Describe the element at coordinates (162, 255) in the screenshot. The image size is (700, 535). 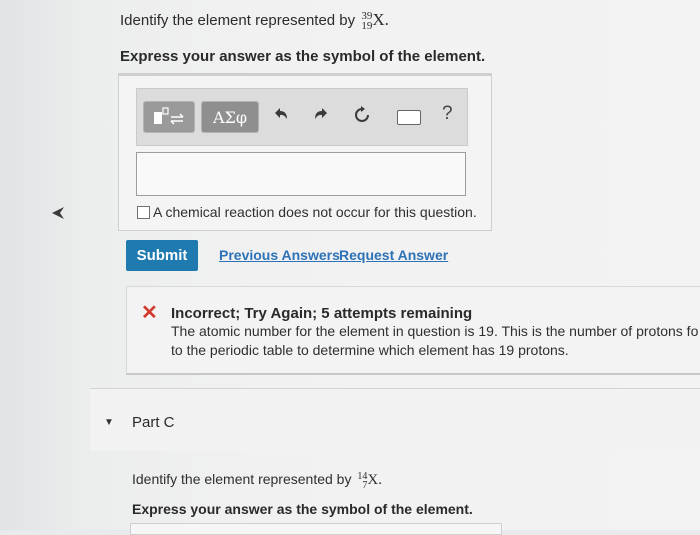
I see `submit-button: Submit` at that location.